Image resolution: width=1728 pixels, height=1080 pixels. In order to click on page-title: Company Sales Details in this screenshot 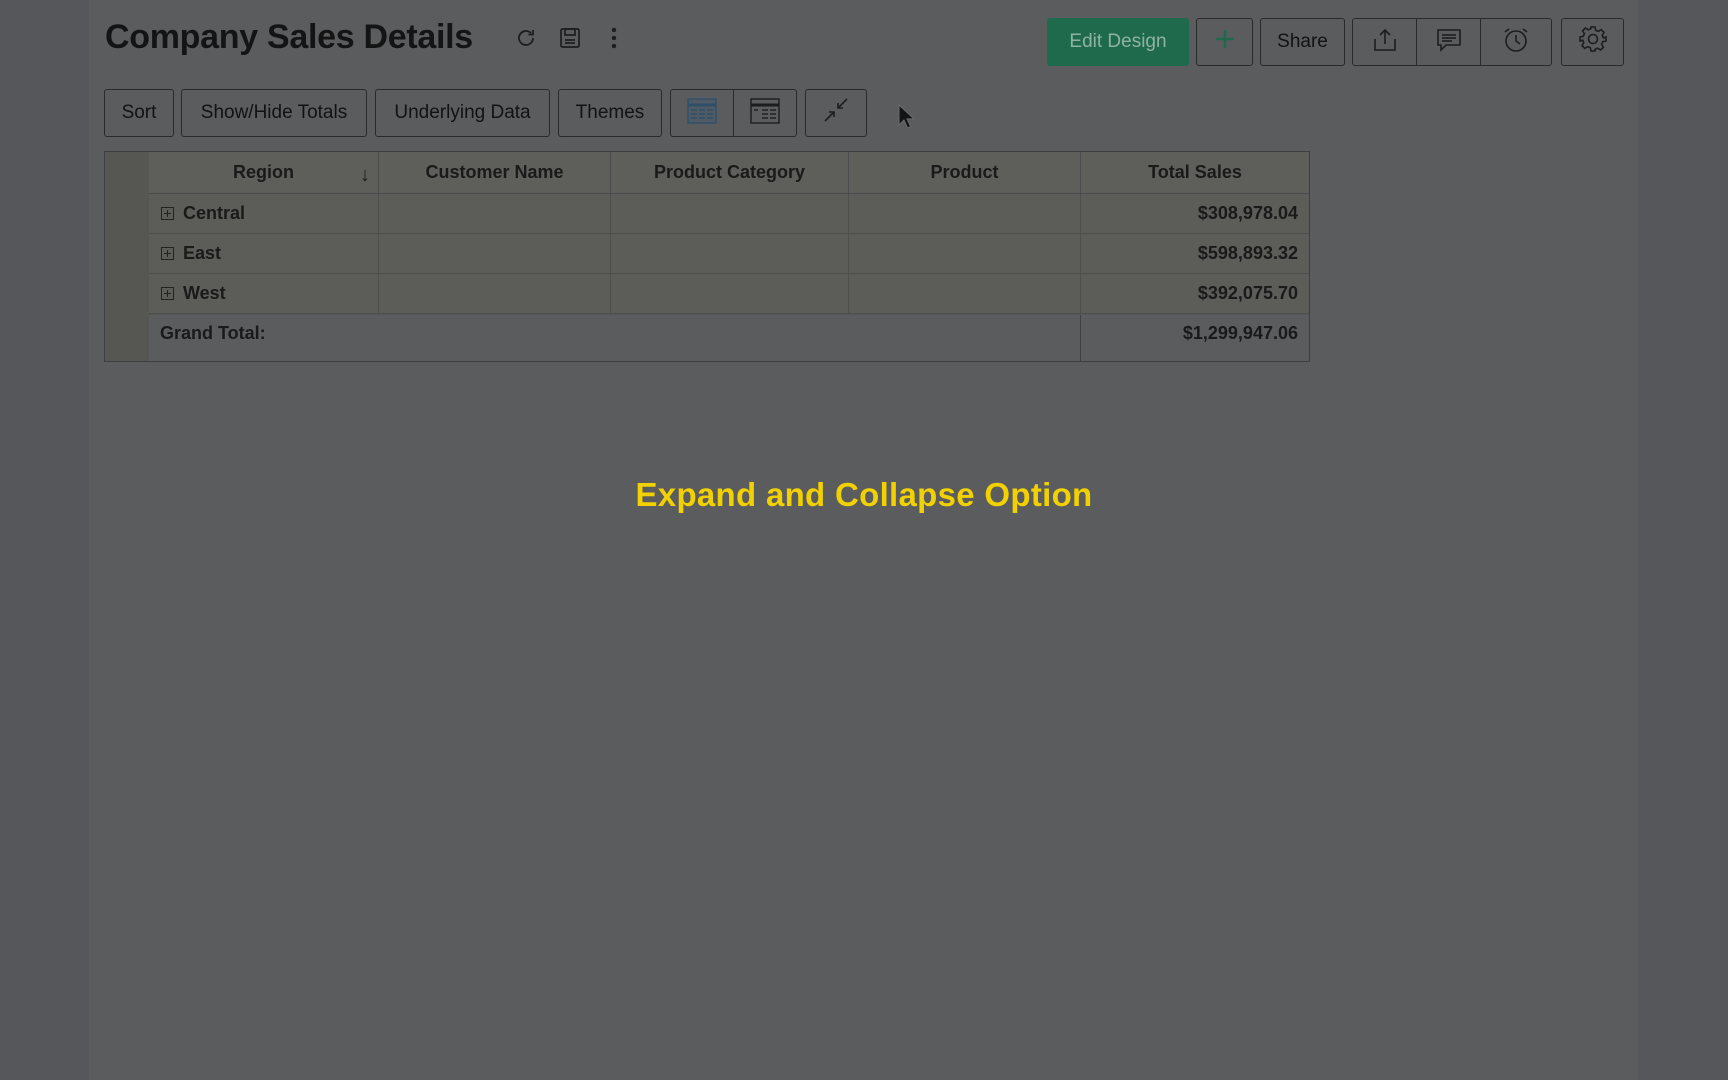, I will do `click(289, 37)`.